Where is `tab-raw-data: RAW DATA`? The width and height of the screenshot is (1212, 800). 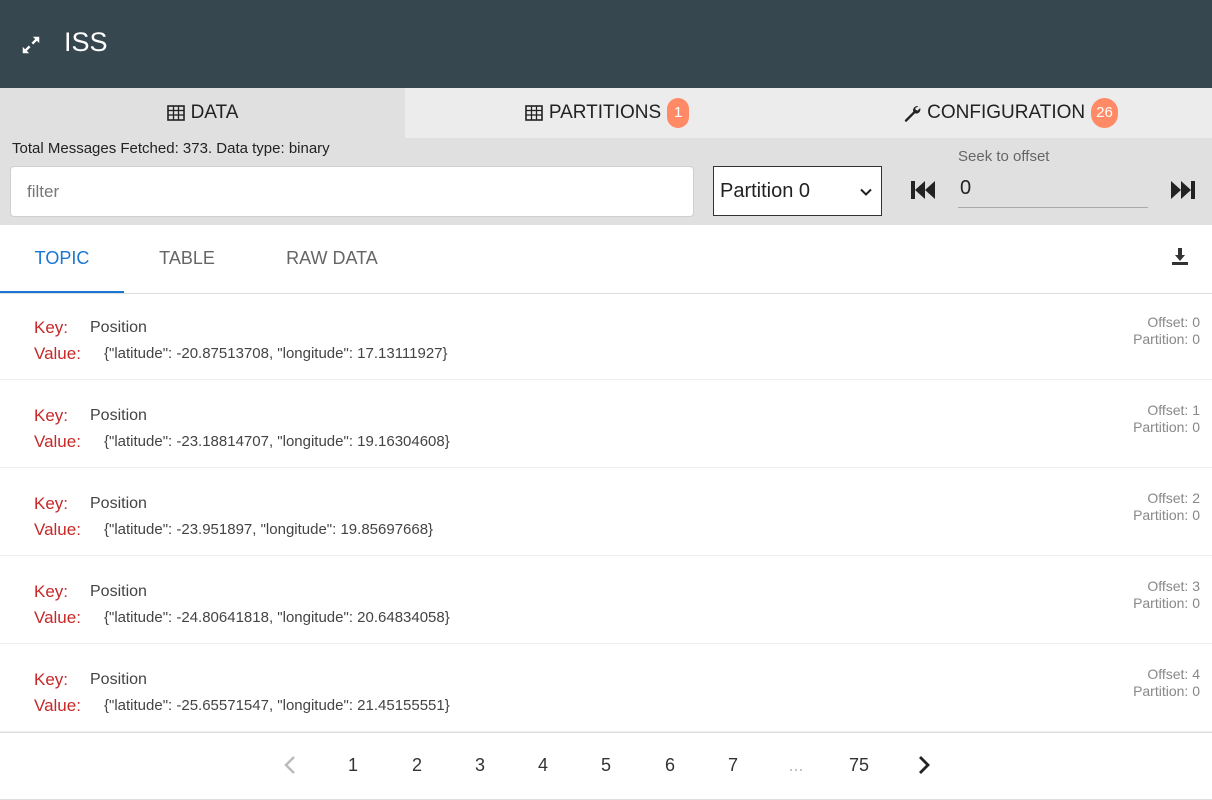 tab-raw-data: RAW DATA is located at coordinates (332, 258).